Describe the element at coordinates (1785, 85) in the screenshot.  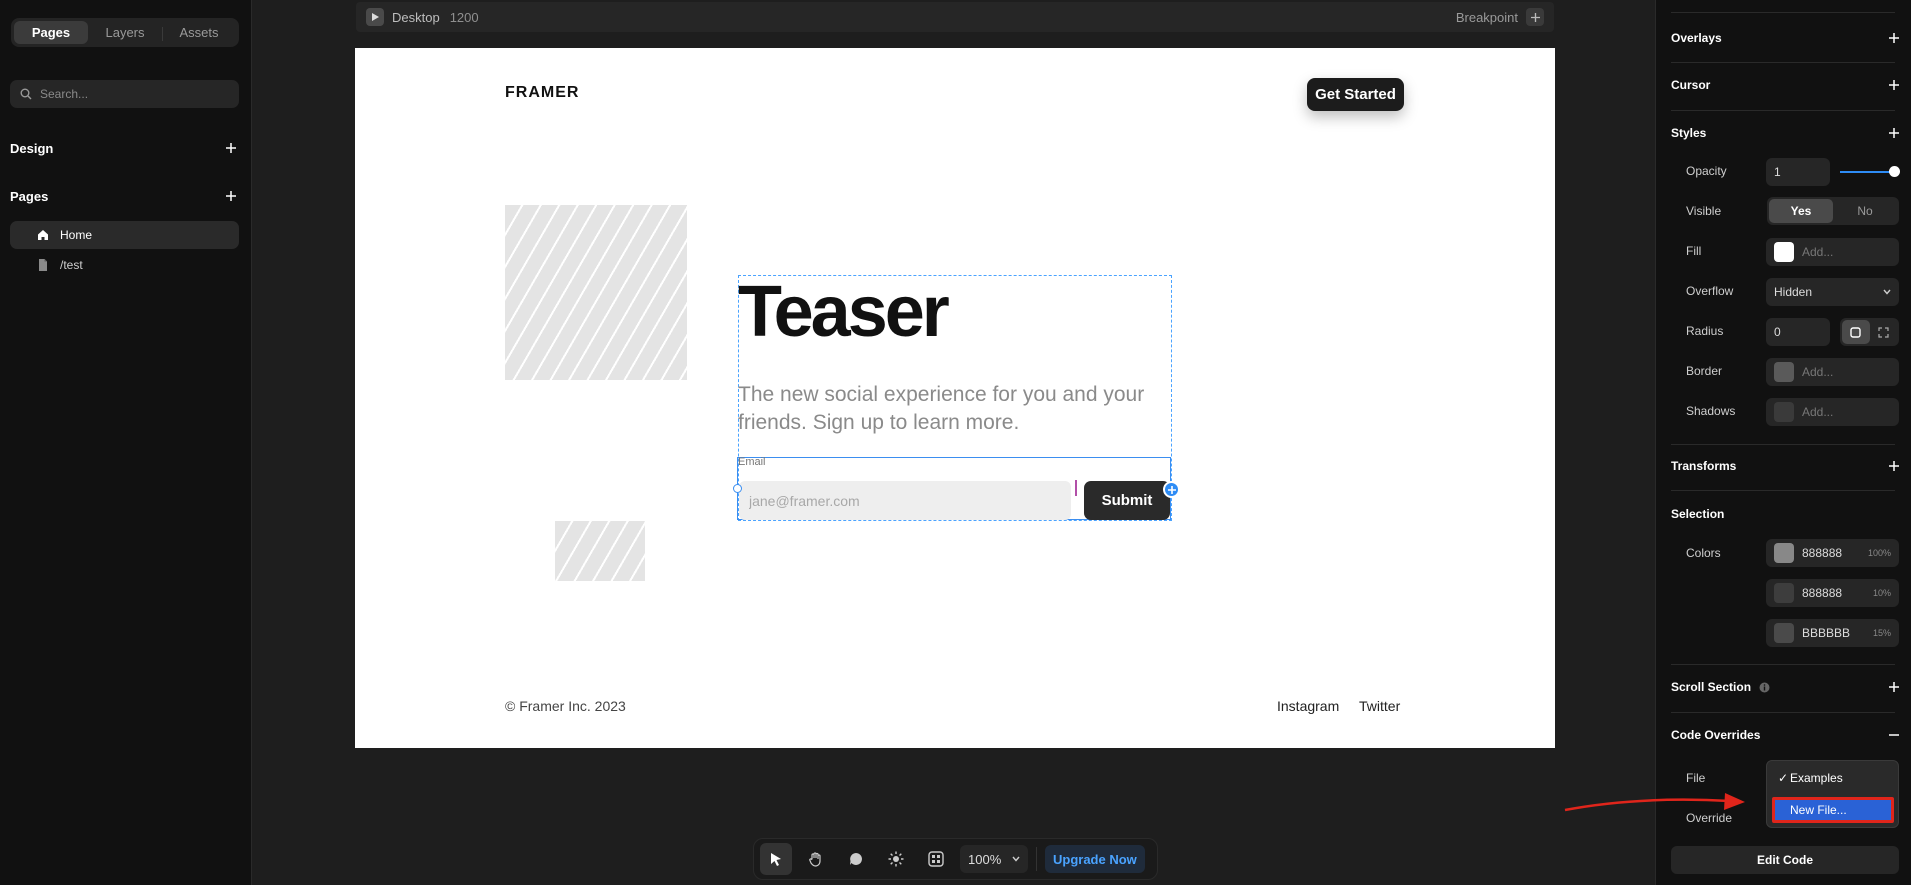
I see `cursor-section: Cursor` at that location.